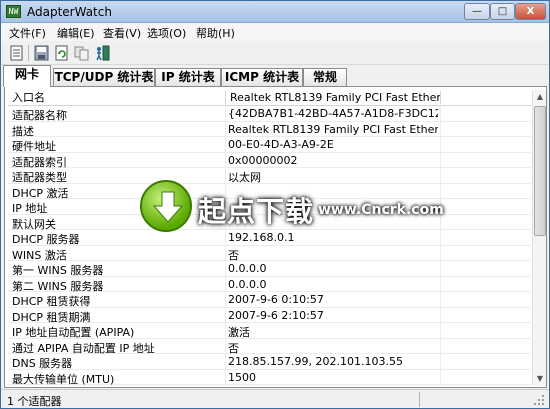  What do you see at coordinates (539, 400) in the screenshot?
I see `resize-grip-icon` at bounding box center [539, 400].